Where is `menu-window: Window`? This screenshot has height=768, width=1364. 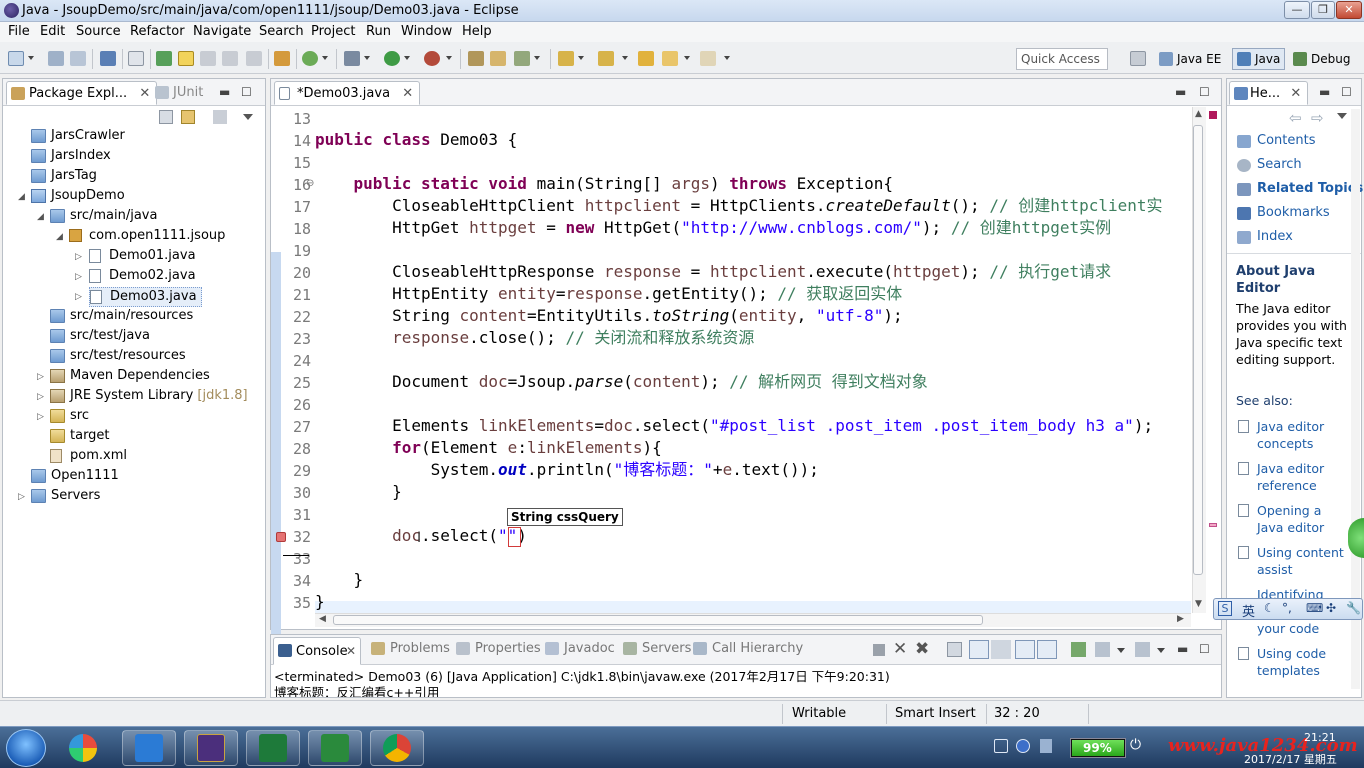
menu-window: Window is located at coordinates (426, 31).